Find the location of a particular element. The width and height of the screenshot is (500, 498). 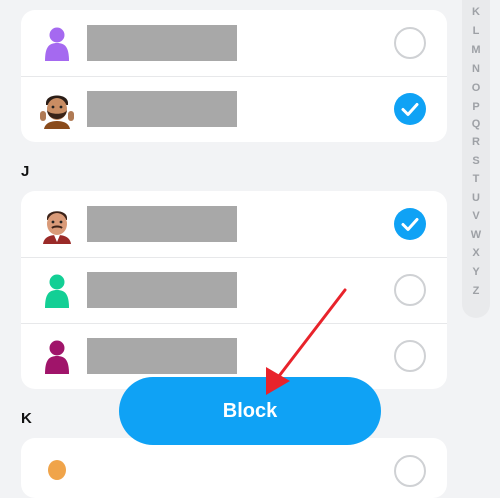

index-letter: S is located at coordinates (476, 161).